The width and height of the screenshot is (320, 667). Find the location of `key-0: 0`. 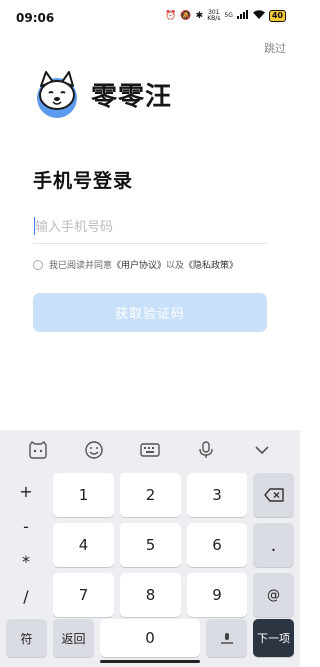

key-0: 0 is located at coordinates (150, 638).